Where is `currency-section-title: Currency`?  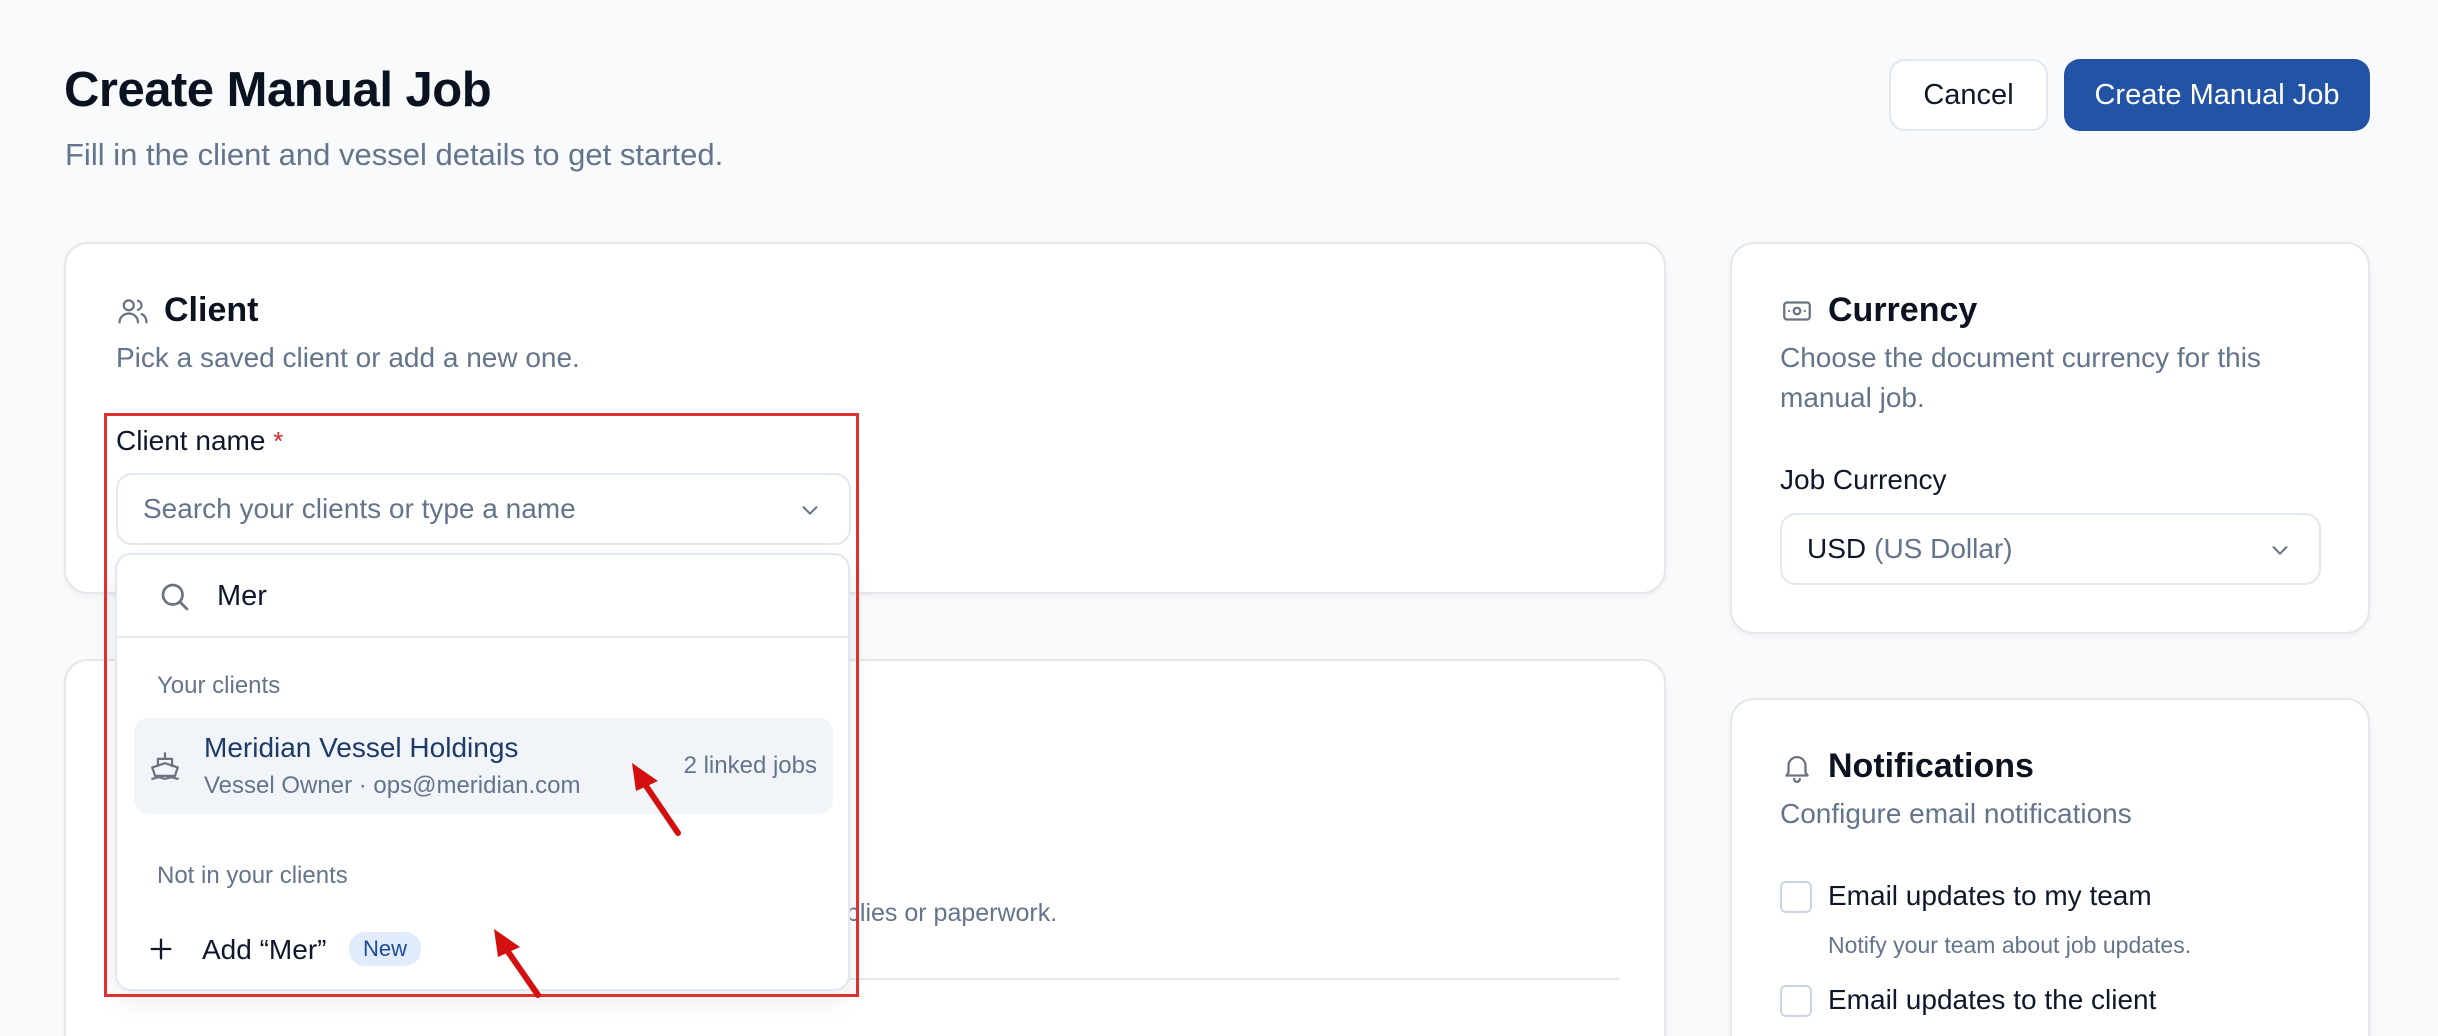 currency-section-title: Currency is located at coordinates (1903, 310).